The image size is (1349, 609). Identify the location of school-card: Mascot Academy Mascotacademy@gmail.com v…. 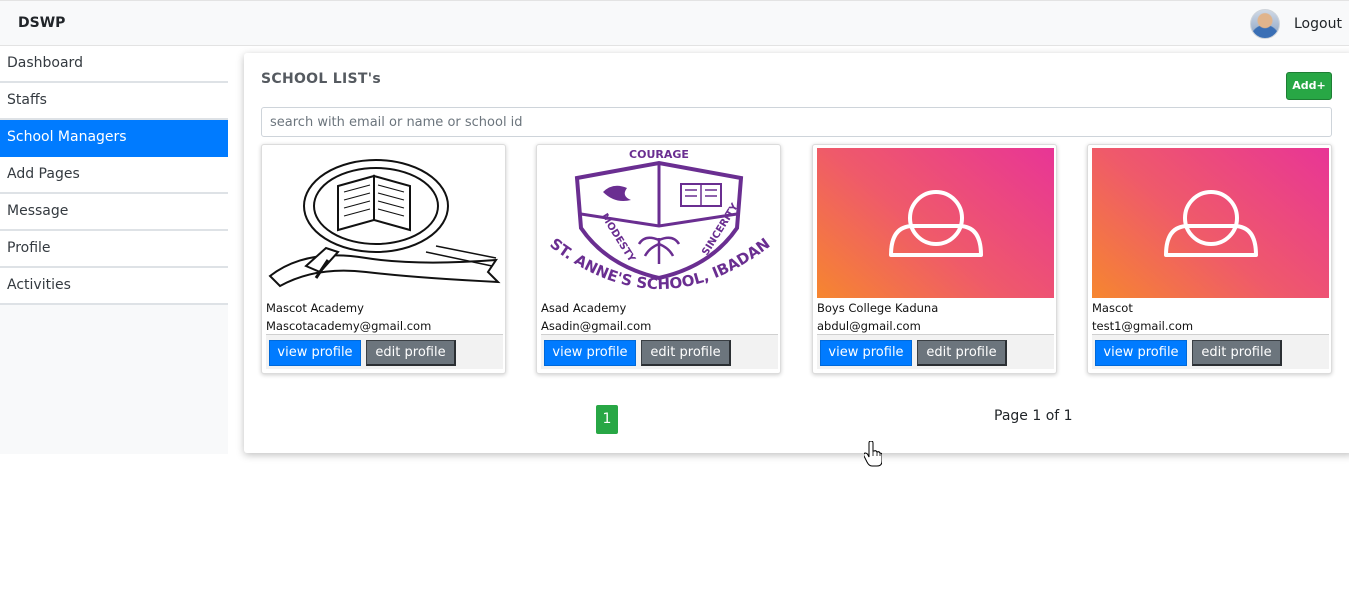
(383, 259).